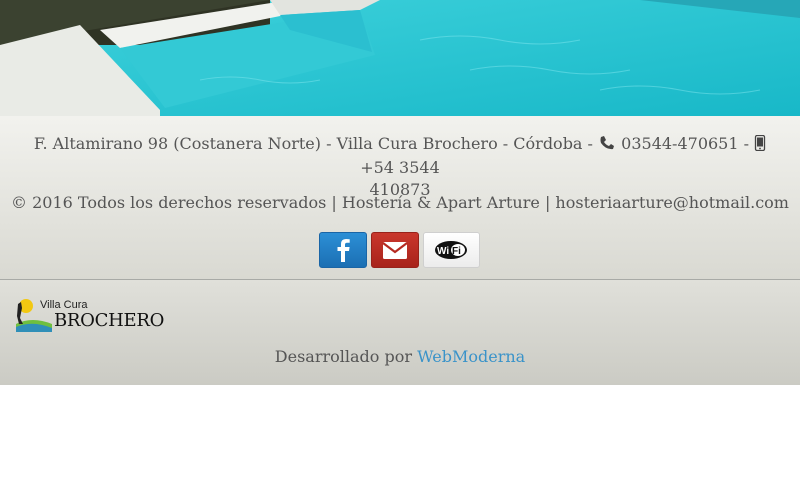  I want to click on phone-icon, so click(607, 146).